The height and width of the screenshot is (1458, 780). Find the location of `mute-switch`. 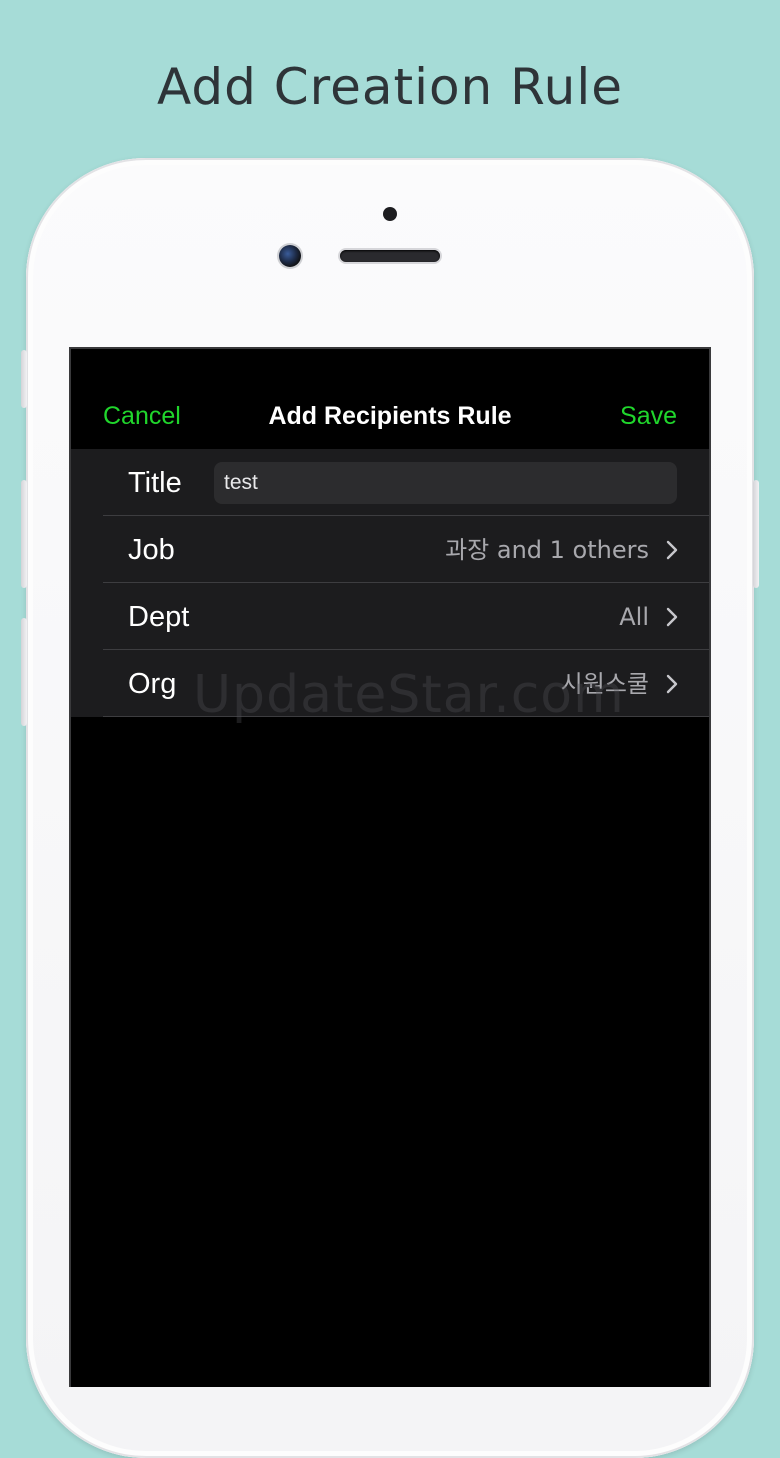

mute-switch is located at coordinates (24, 379).